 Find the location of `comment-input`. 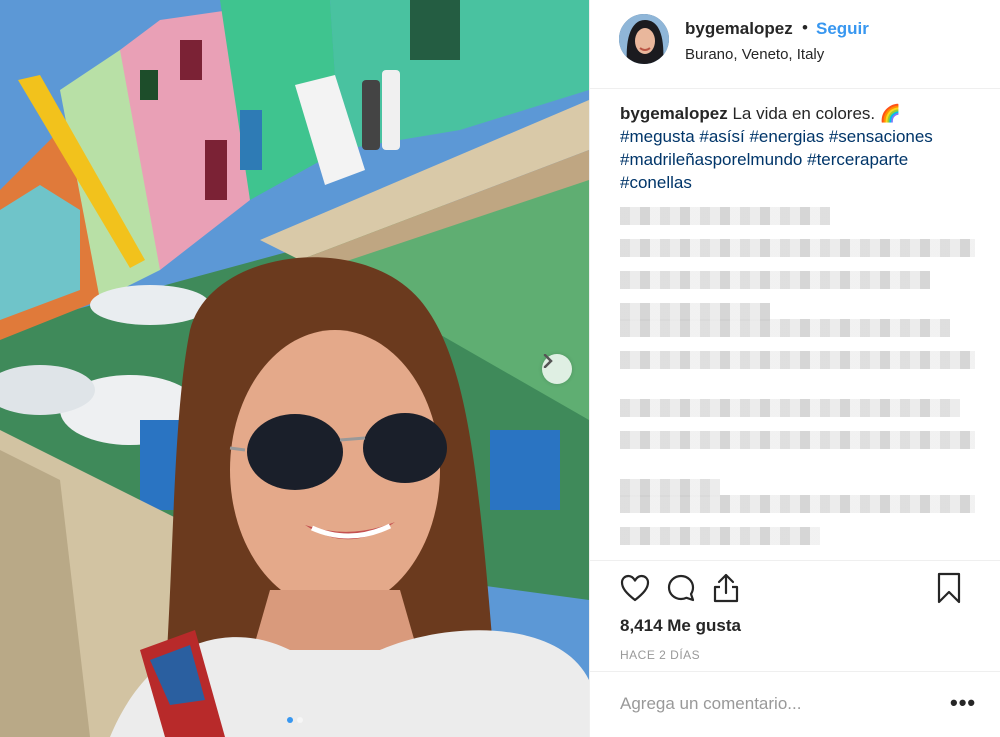

comment-input is located at coordinates (770, 704).